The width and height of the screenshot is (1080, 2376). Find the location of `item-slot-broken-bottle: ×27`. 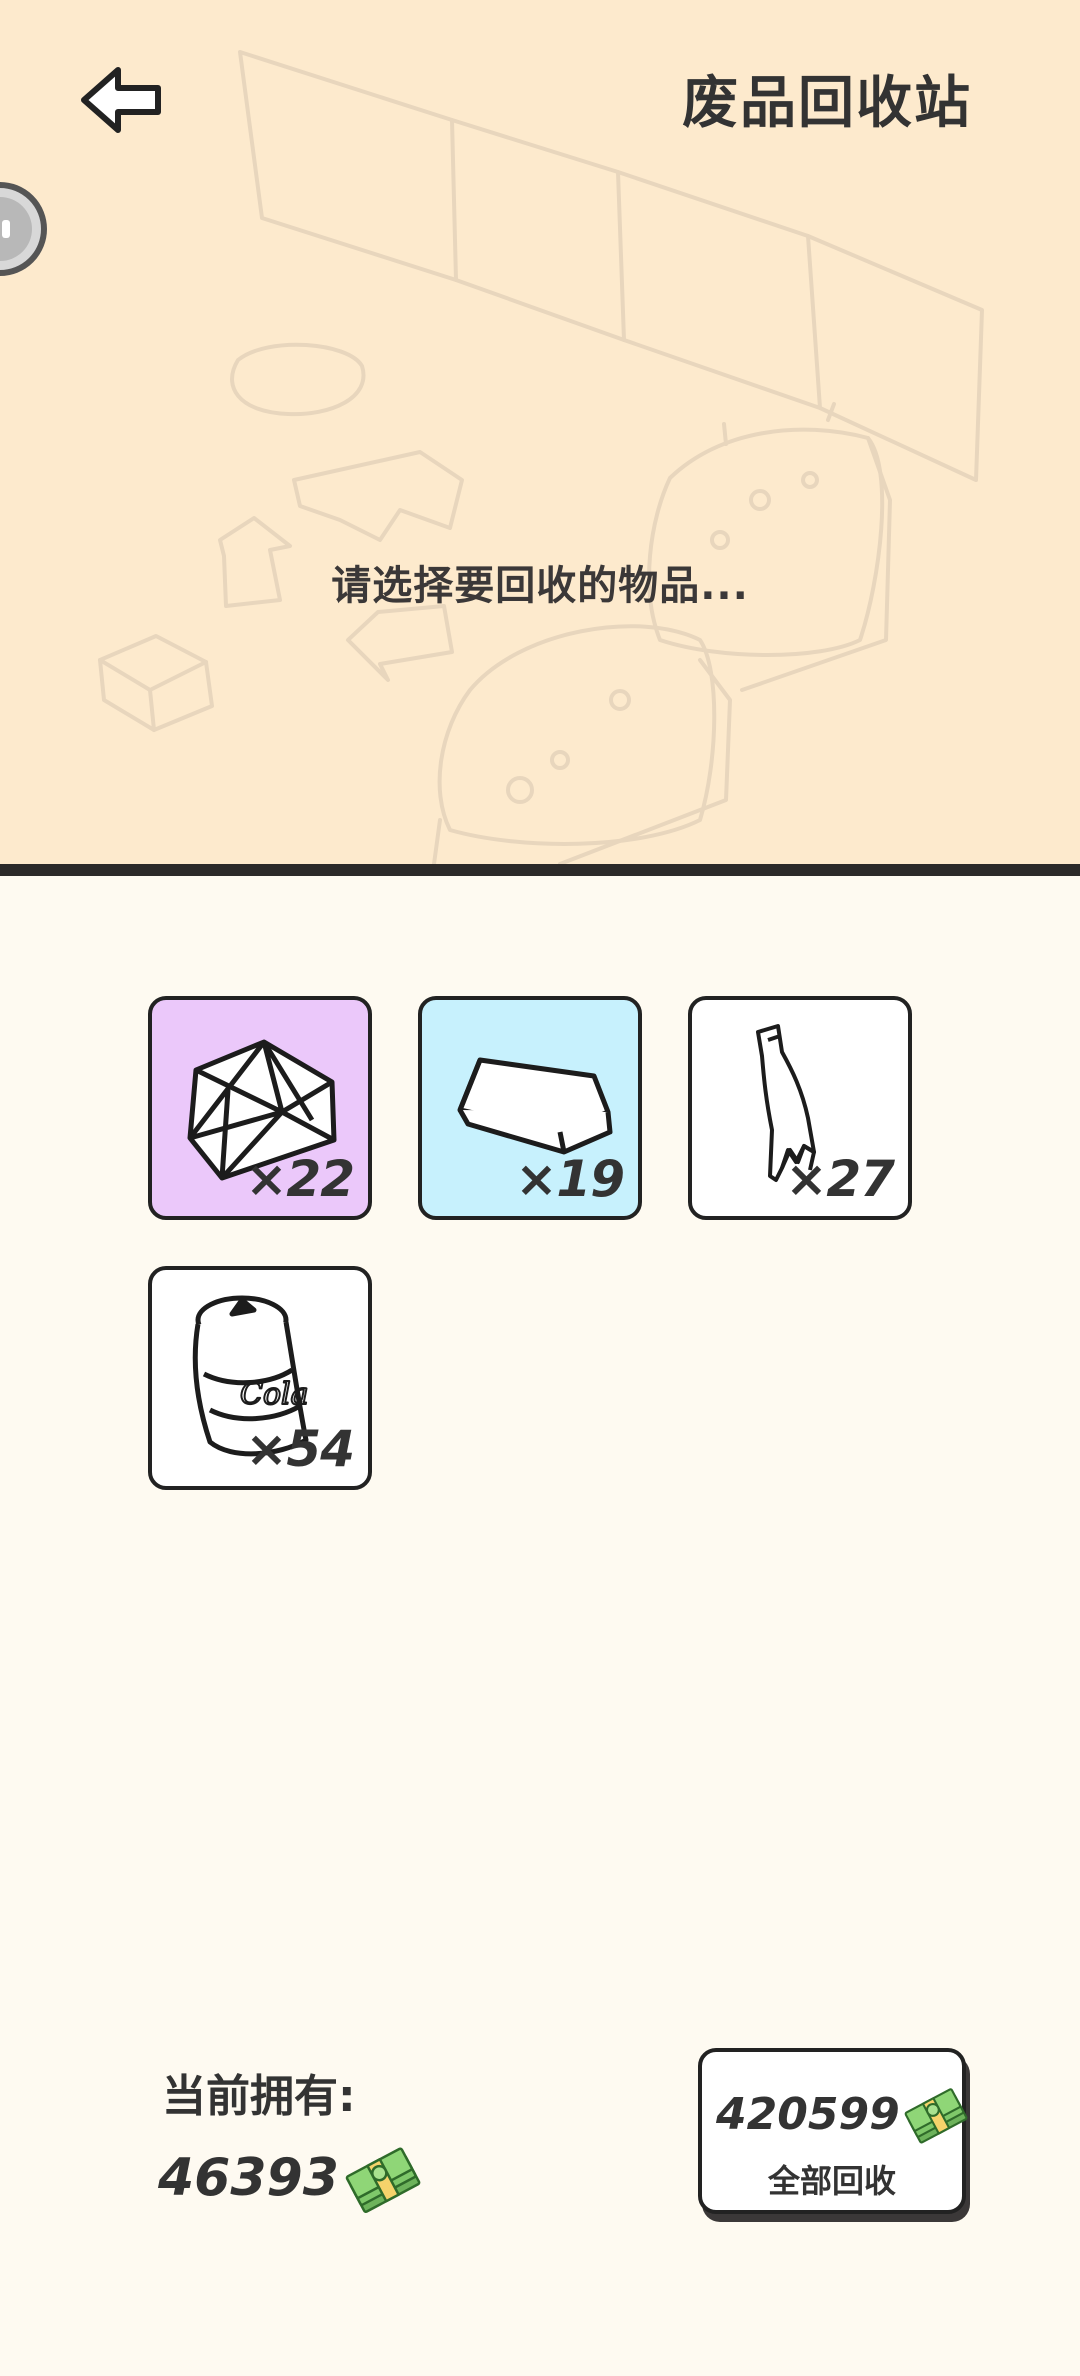

item-slot-broken-bottle: ×27 is located at coordinates (800, 1108).